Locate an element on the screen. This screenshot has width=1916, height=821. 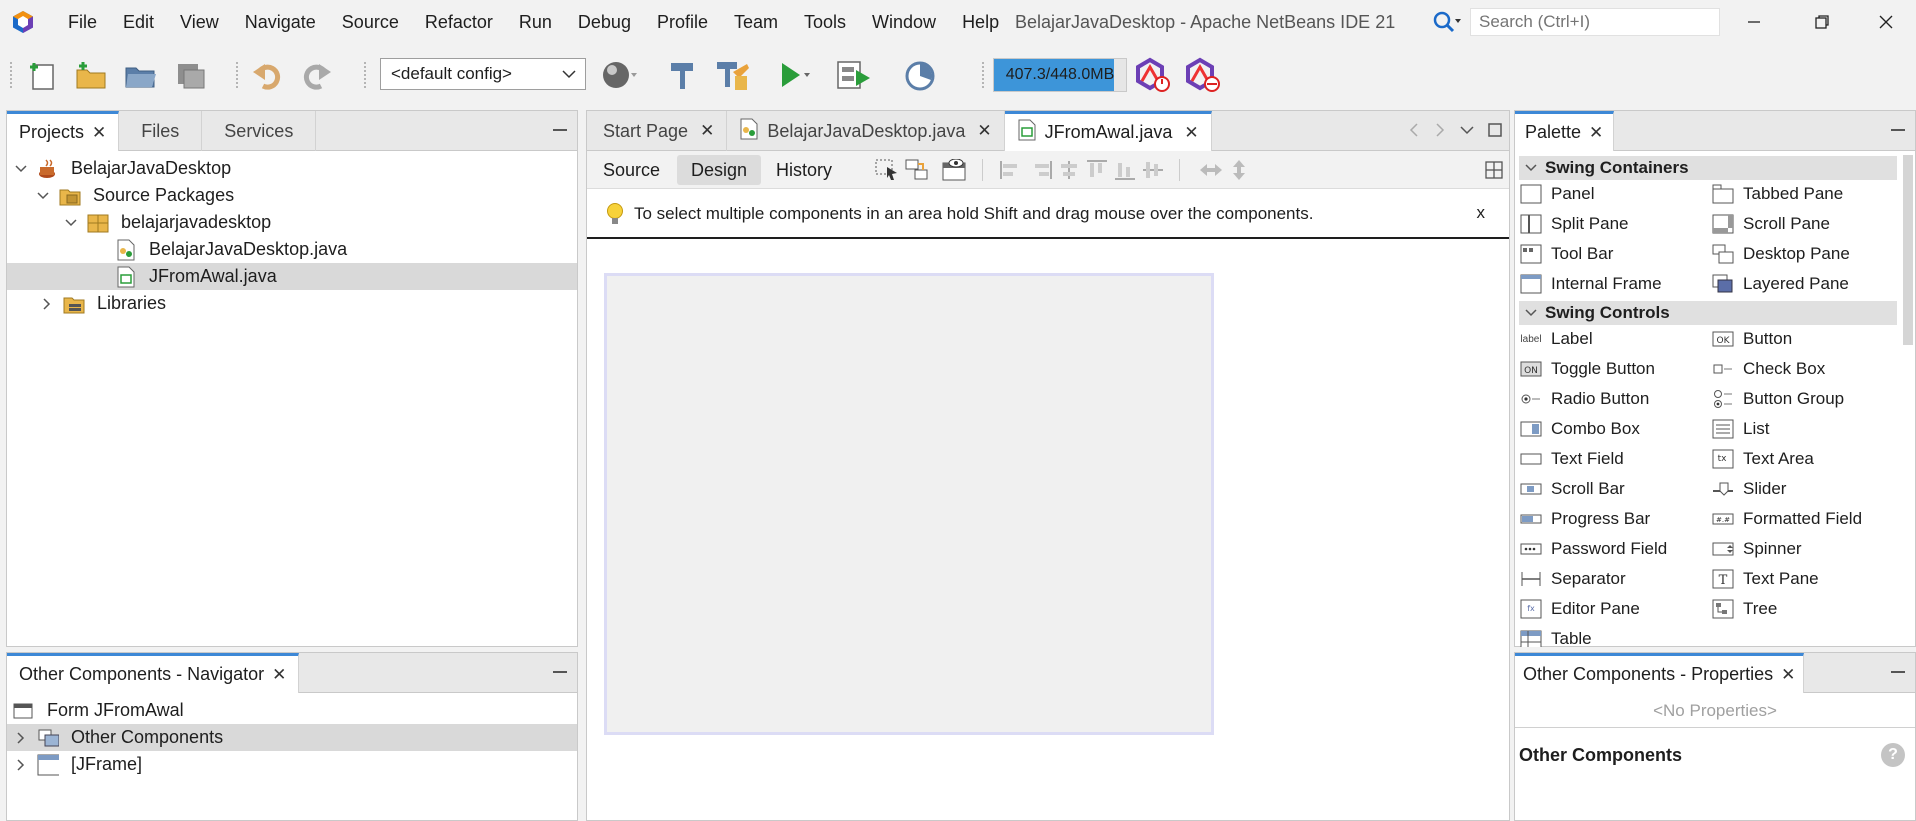
menu-profile: Profile is located at coordinates (682, 22).